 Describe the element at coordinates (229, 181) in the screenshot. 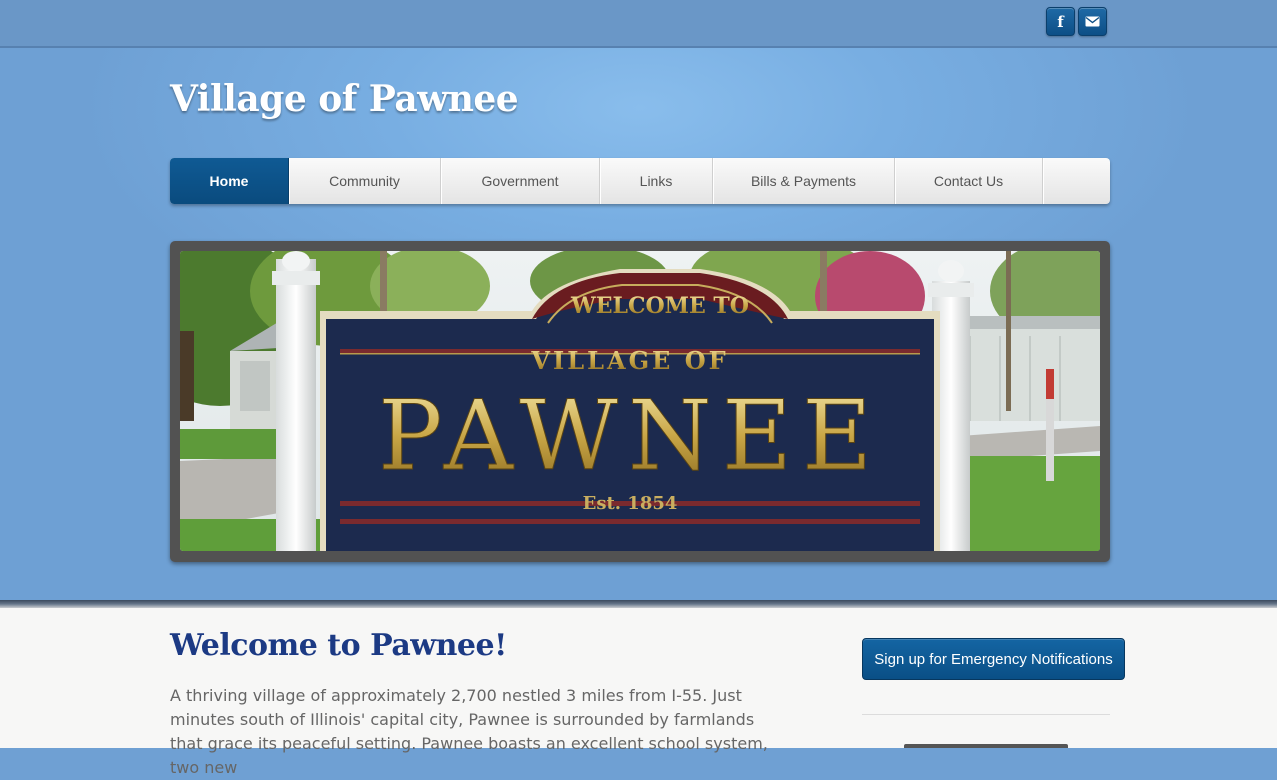

I see `nav-item-home: Home` at that location.